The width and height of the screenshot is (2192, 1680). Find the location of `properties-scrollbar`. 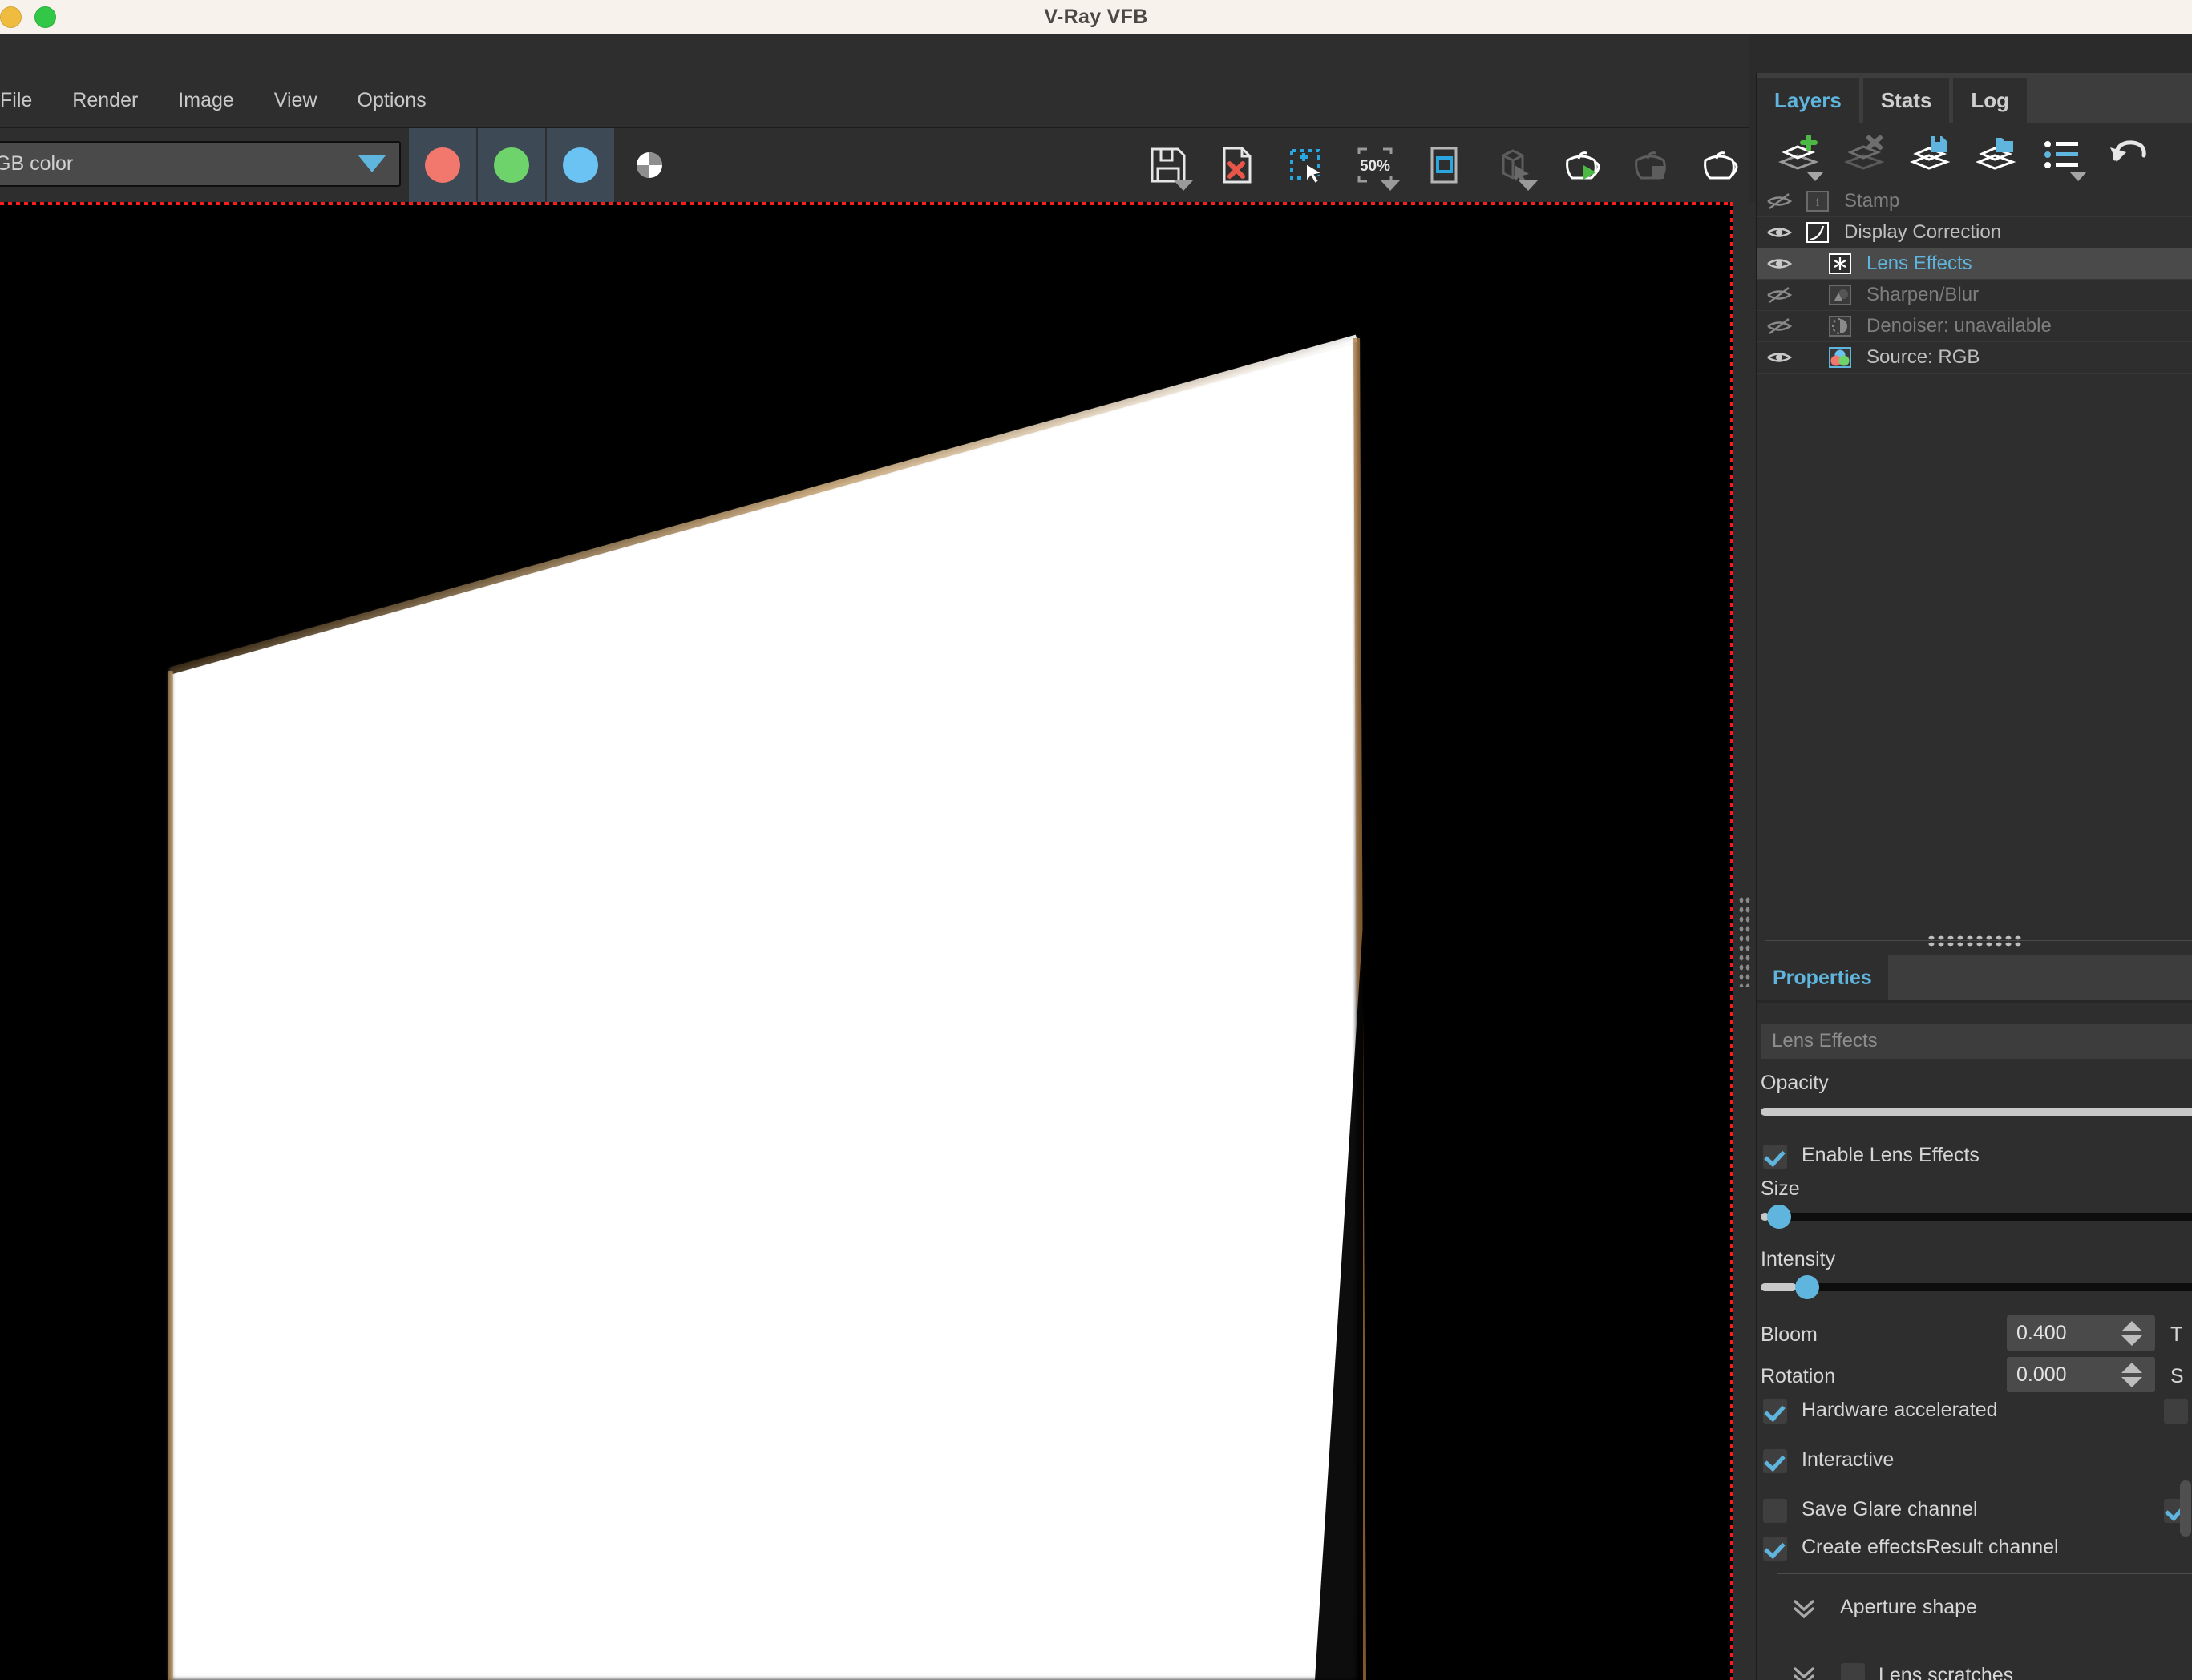

properties-scrollbar is located at coordinates (2185, 1508).